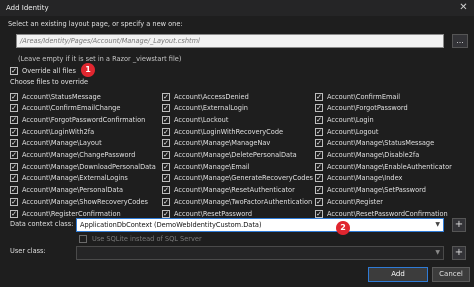  What do you see at coordinates (243, 201) in the screenshot?
I see `file-label: Account\Manage\TwoFactorAuthentication` at bounding box center [243, 201].